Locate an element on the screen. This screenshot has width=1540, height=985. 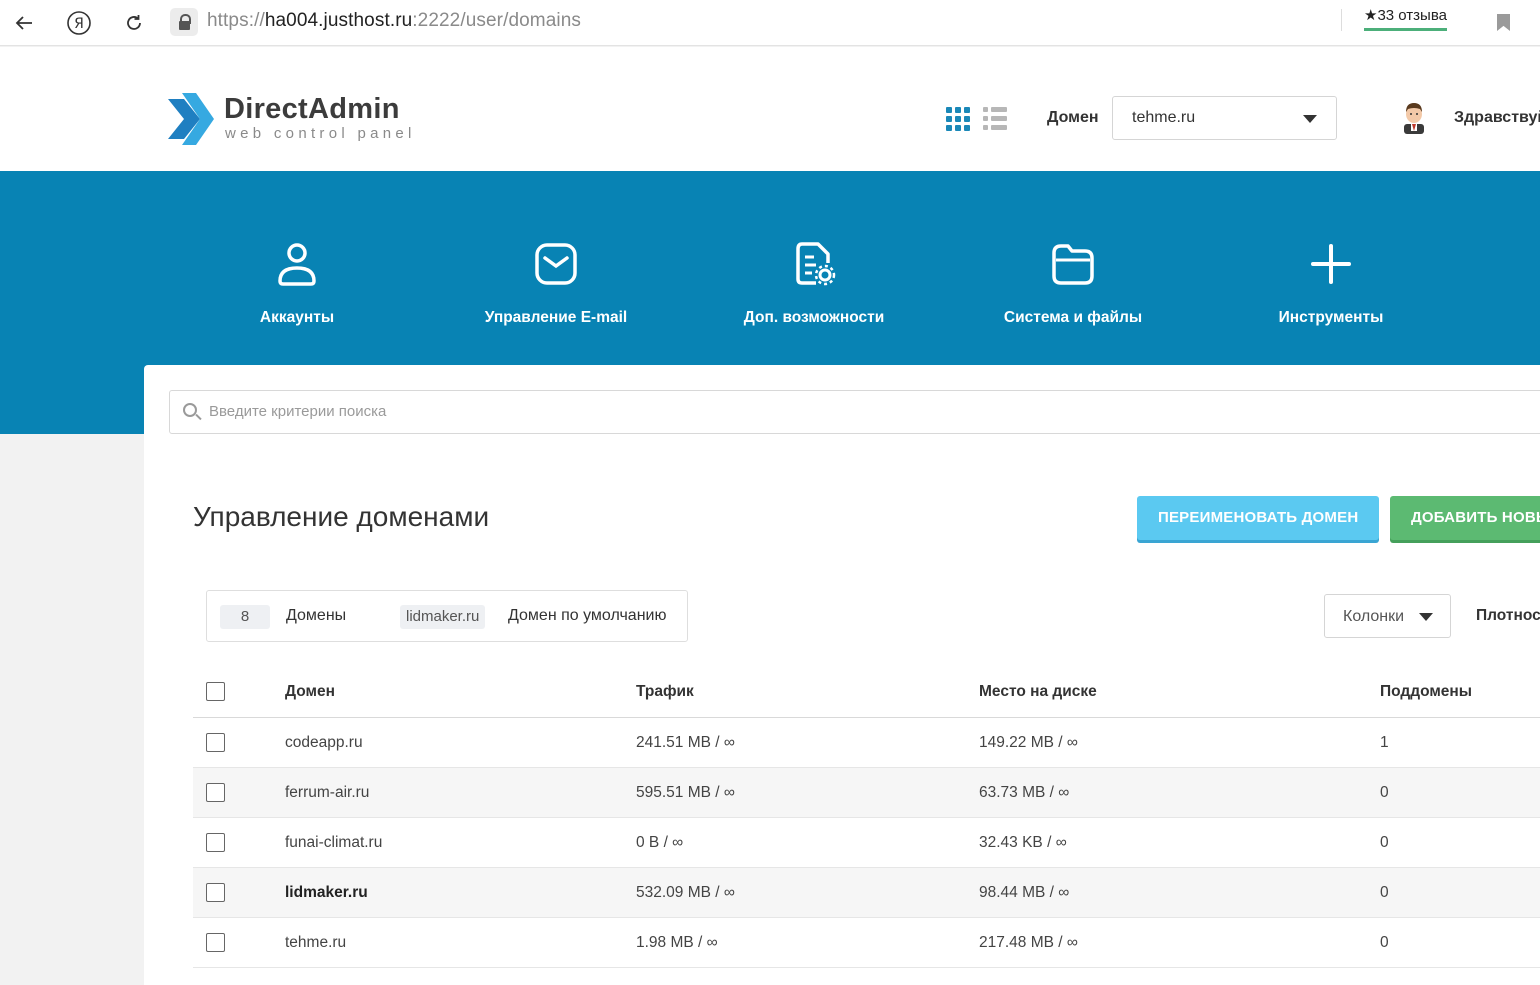
domain-link: codeapp.ru is located at coordinates (324, 743).